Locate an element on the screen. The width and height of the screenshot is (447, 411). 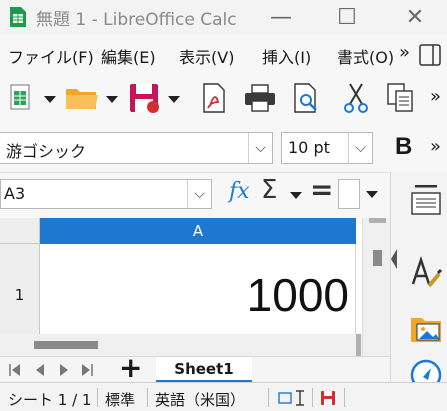
menu-file: ファイル(F) is located at coordinates (51, 56).